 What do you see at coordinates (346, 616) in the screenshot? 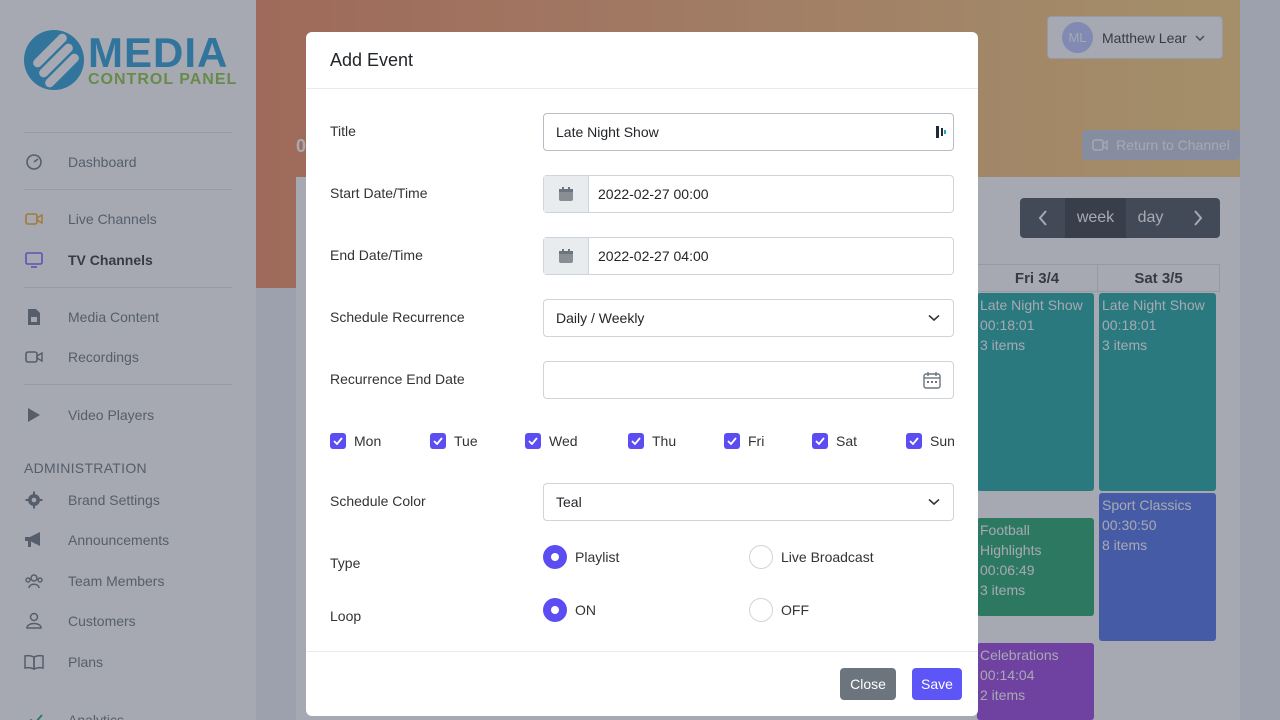
I see `loop-label: Loop` at bounding box center [346, 616].